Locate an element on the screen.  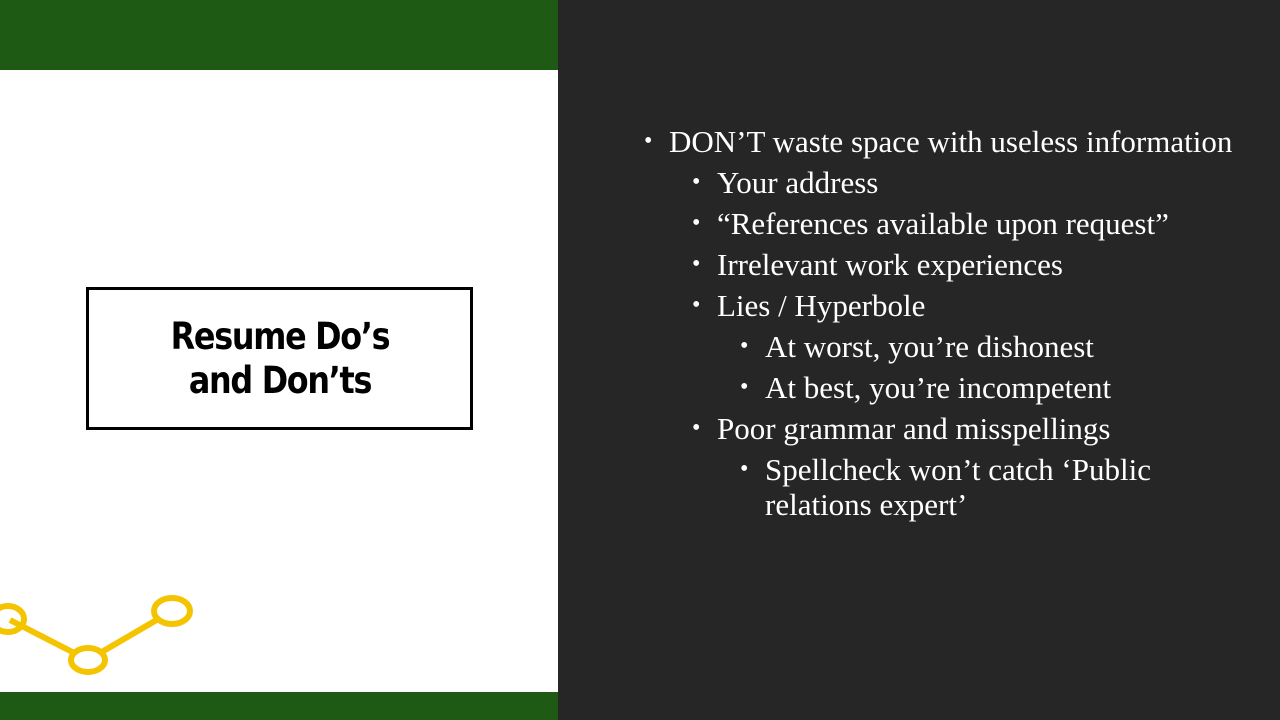
title-box: Resume Do’s and Don’ts is located at coordinates (279, 358).